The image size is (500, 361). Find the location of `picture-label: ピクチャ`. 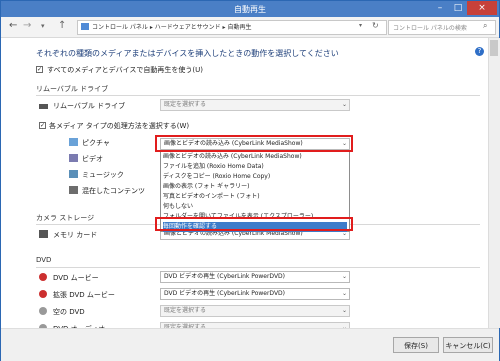

picture-label: ピクチャ is located at coordinates (96, 143).